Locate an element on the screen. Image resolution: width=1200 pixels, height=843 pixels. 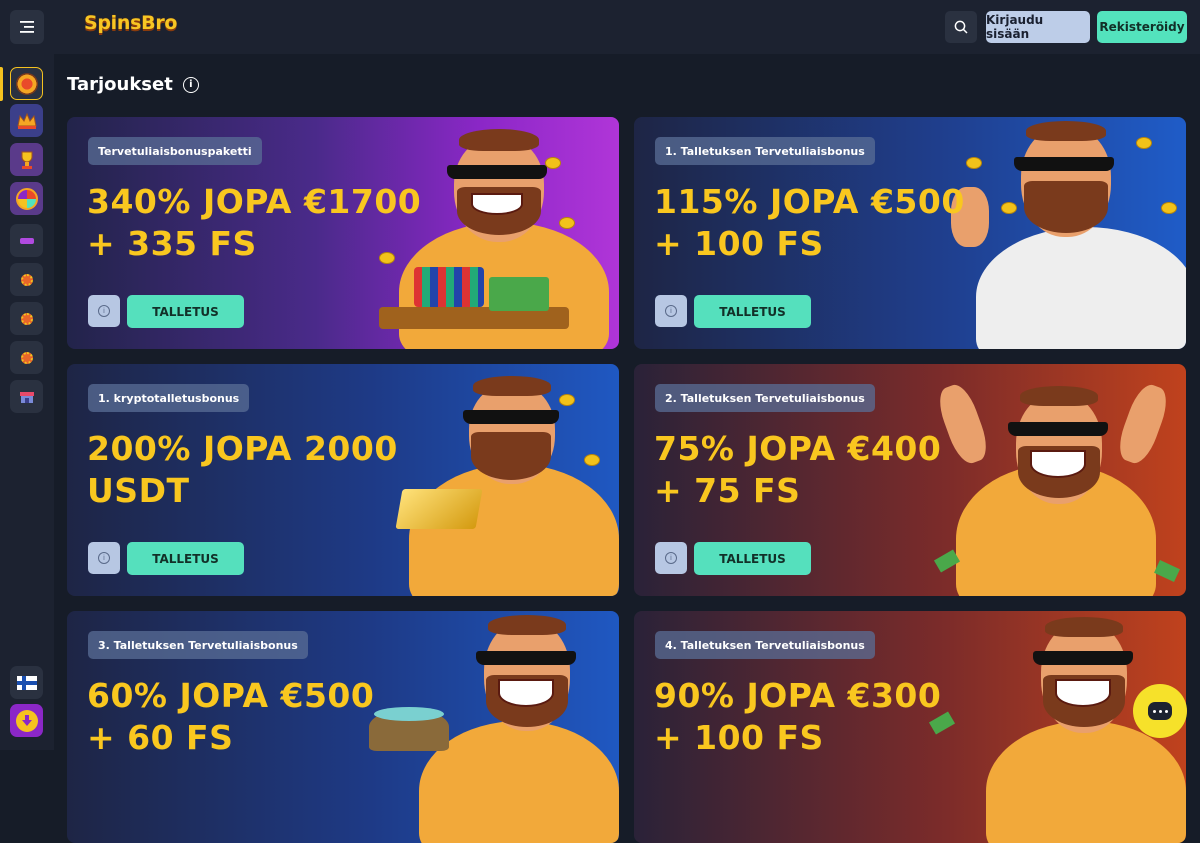
offer-badge: 1. kryptotalletusbonus is located at coordinates (169, 398).